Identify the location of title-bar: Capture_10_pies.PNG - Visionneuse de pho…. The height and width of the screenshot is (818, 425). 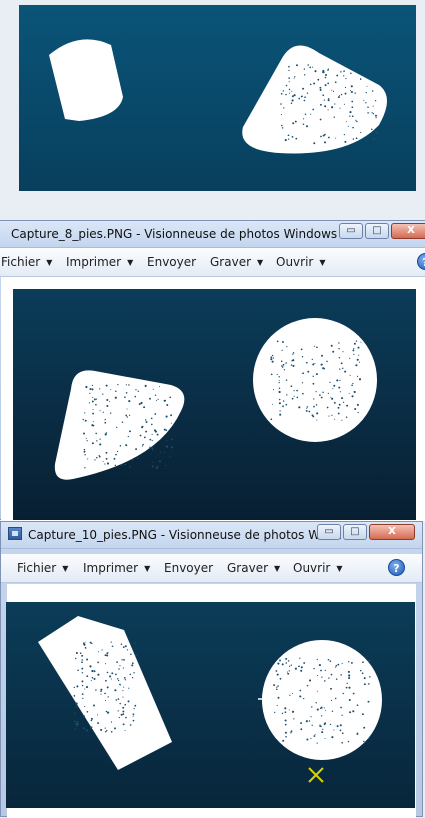
(211, 535).